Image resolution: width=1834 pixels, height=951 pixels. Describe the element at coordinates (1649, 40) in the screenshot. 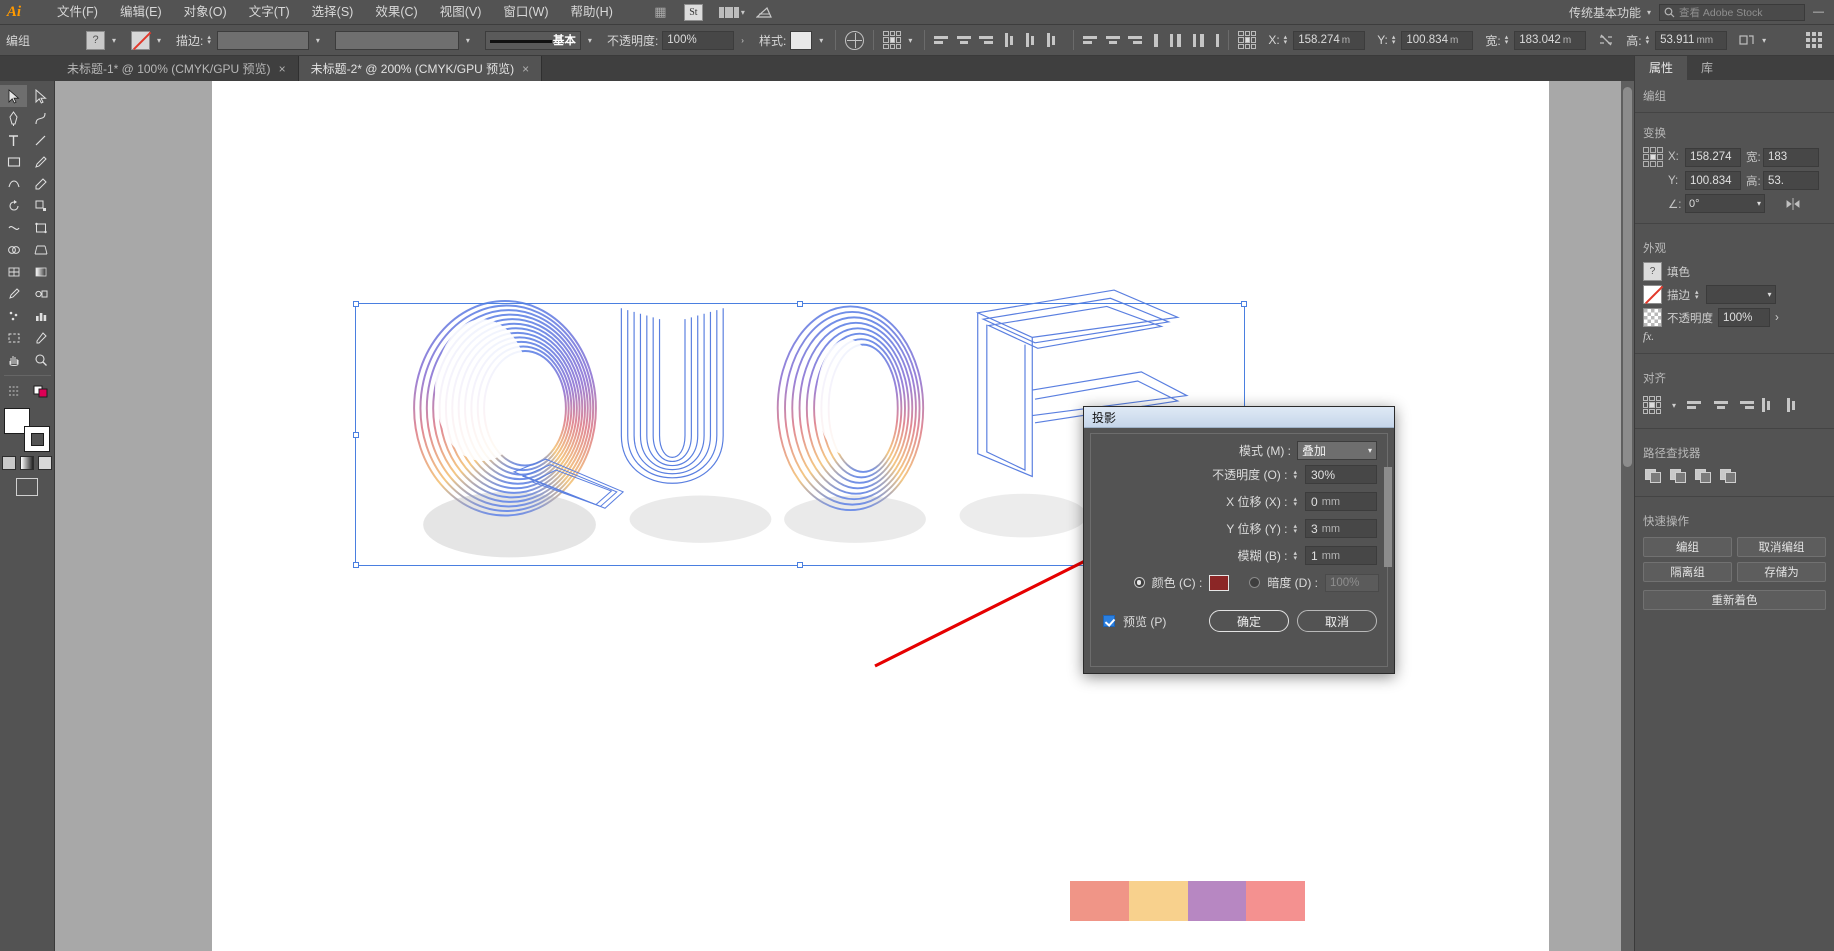

I see `height-stepper: ▴ ▾` at that location.